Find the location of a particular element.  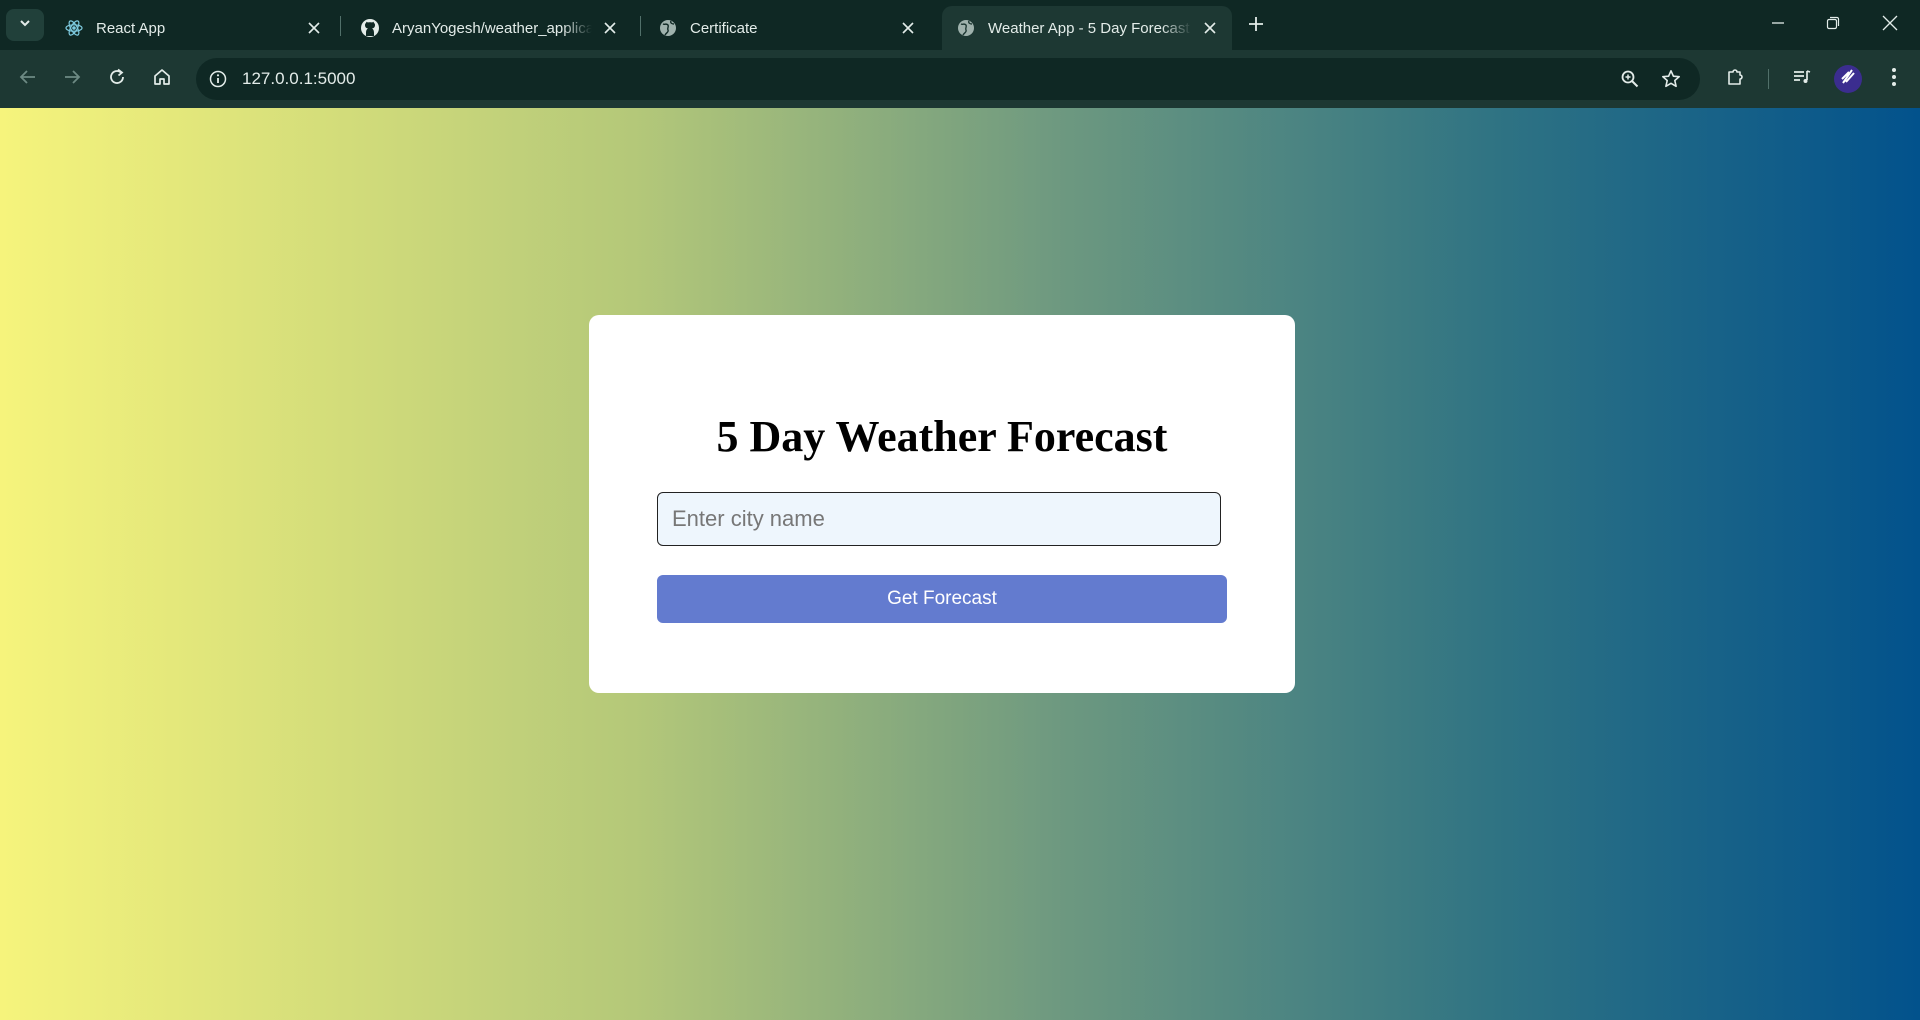

close-window-button is located at coordinates (1890, 25).